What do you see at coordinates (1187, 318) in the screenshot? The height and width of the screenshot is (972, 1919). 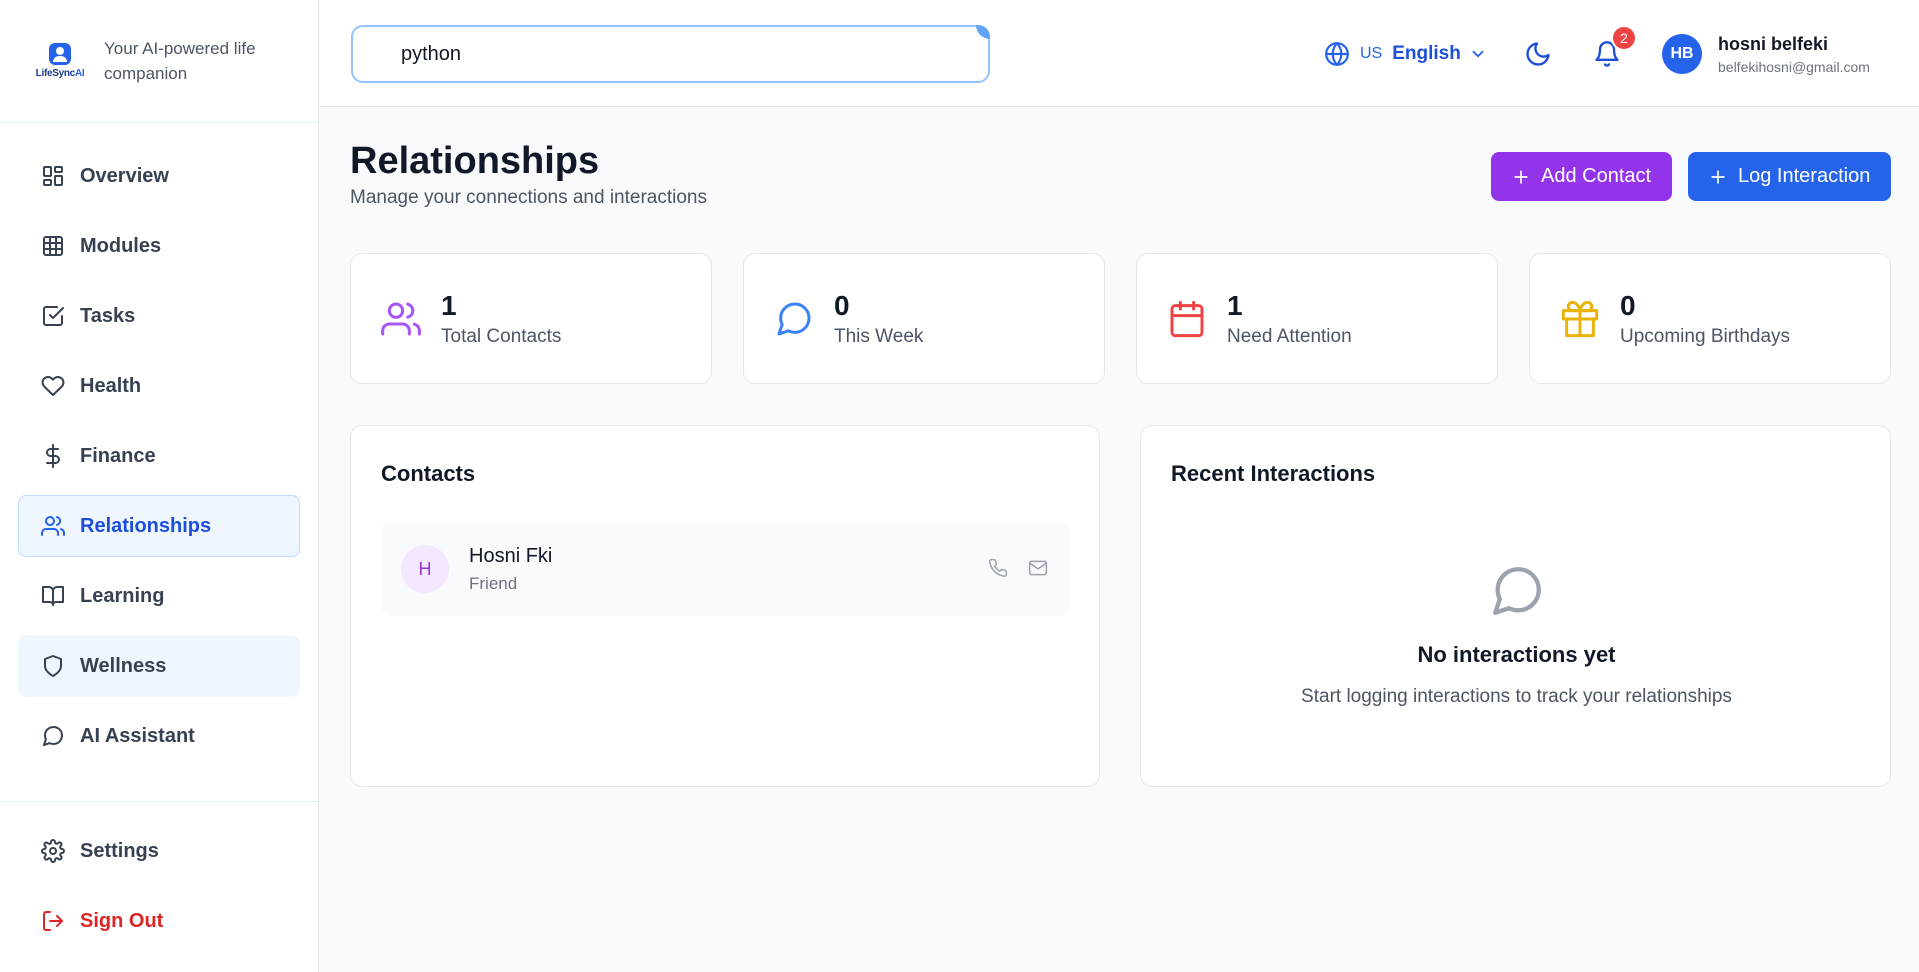 I see `calendar-icon` at bounding box center [1187, 318].